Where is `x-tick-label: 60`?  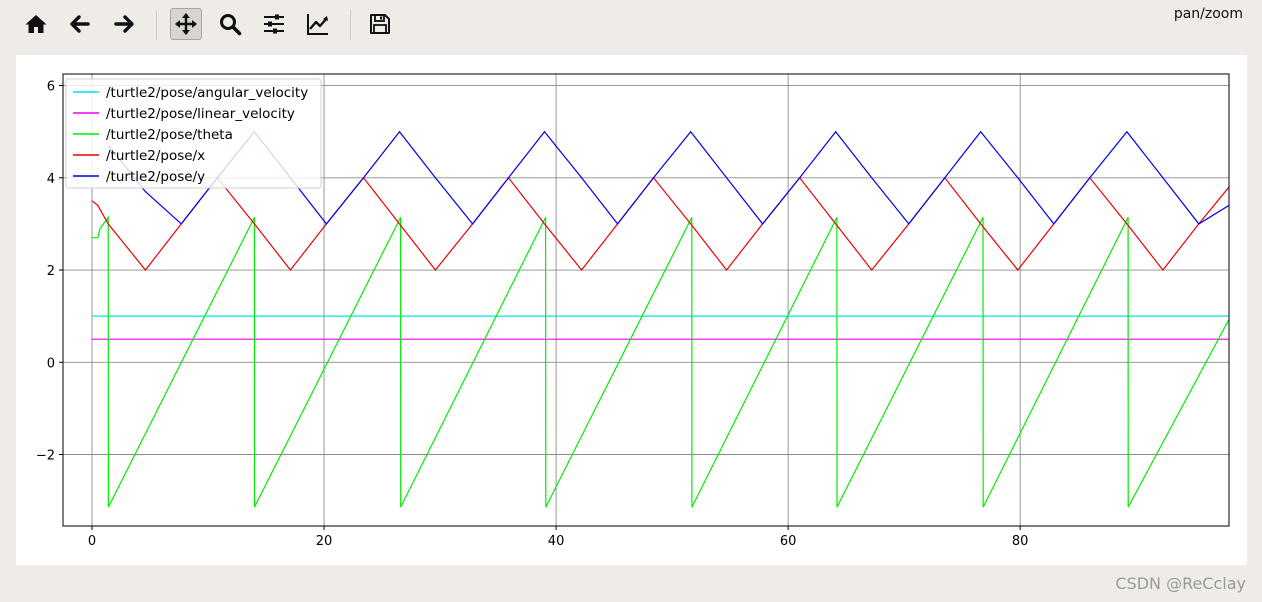 x-tick-label: 60 is located at coordinates (788, 541).